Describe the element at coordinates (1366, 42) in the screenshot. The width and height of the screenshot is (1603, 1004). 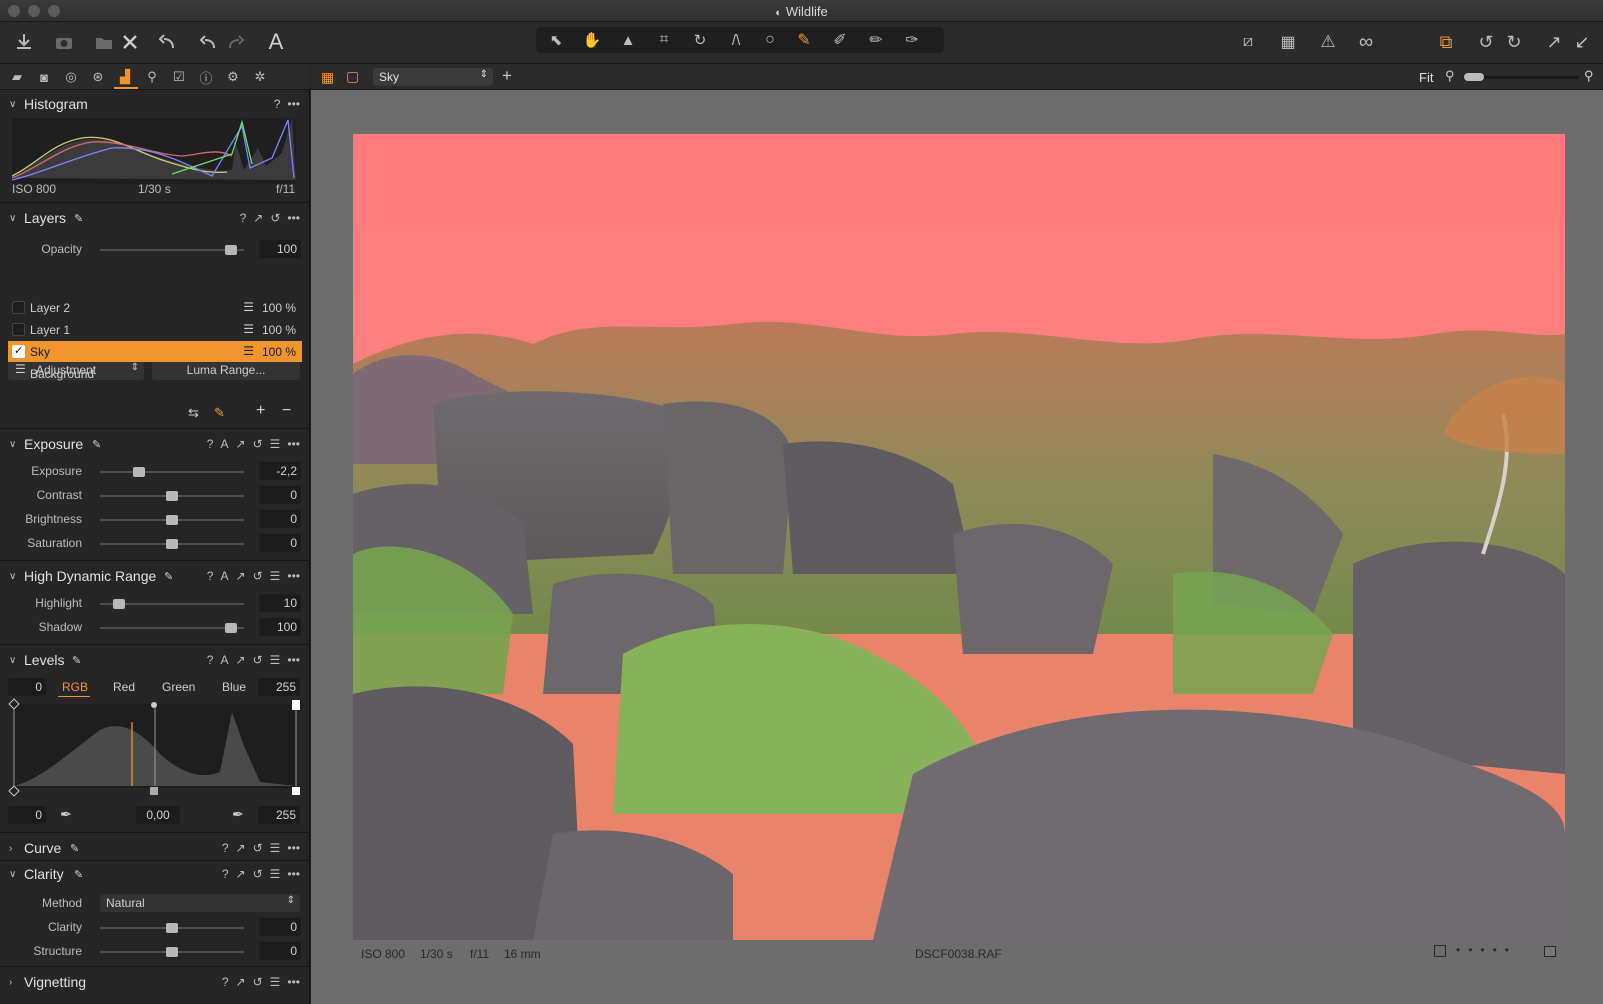
I see `proof-glasses-icon: ∞` at that location.